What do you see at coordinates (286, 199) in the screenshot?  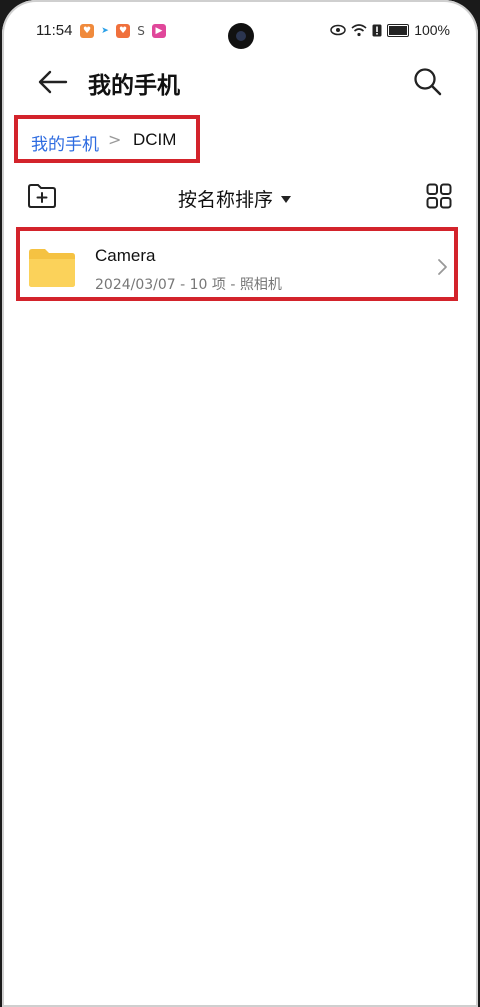 I see `caret-down-icon` at bounding box center [286, 199].